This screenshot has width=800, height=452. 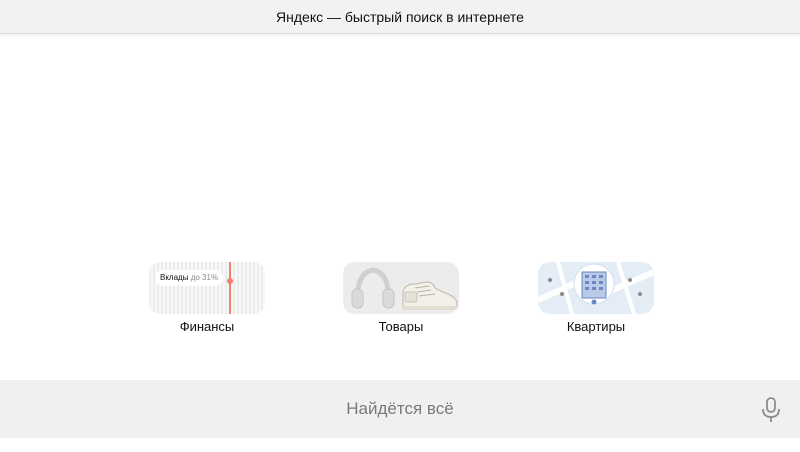 I want to click on microphone-icon, so click(x=771, y=410).